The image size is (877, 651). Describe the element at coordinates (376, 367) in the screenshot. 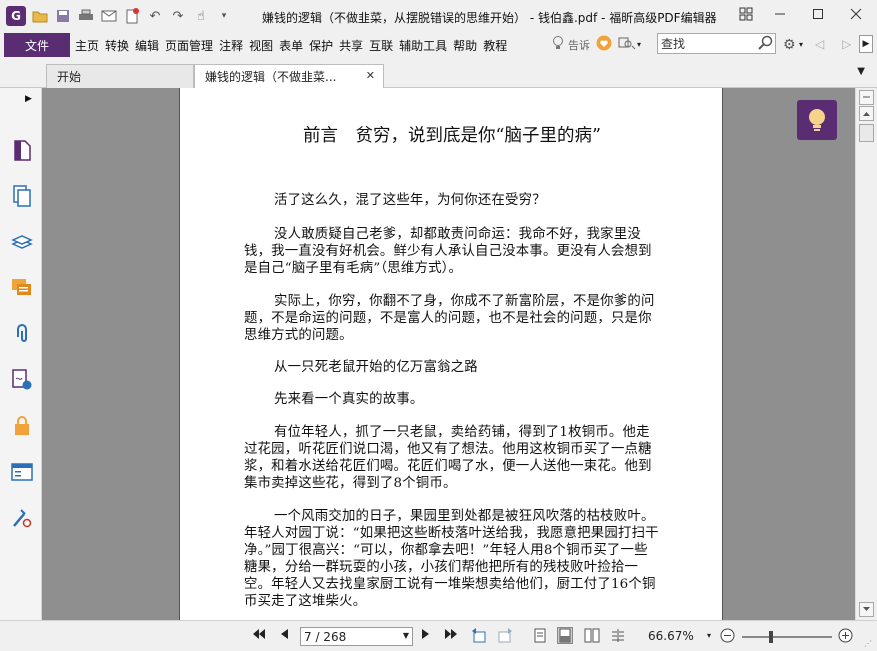

I see `paragraph: 从一只死老鼠开始的亿万富翁之路` at that location.